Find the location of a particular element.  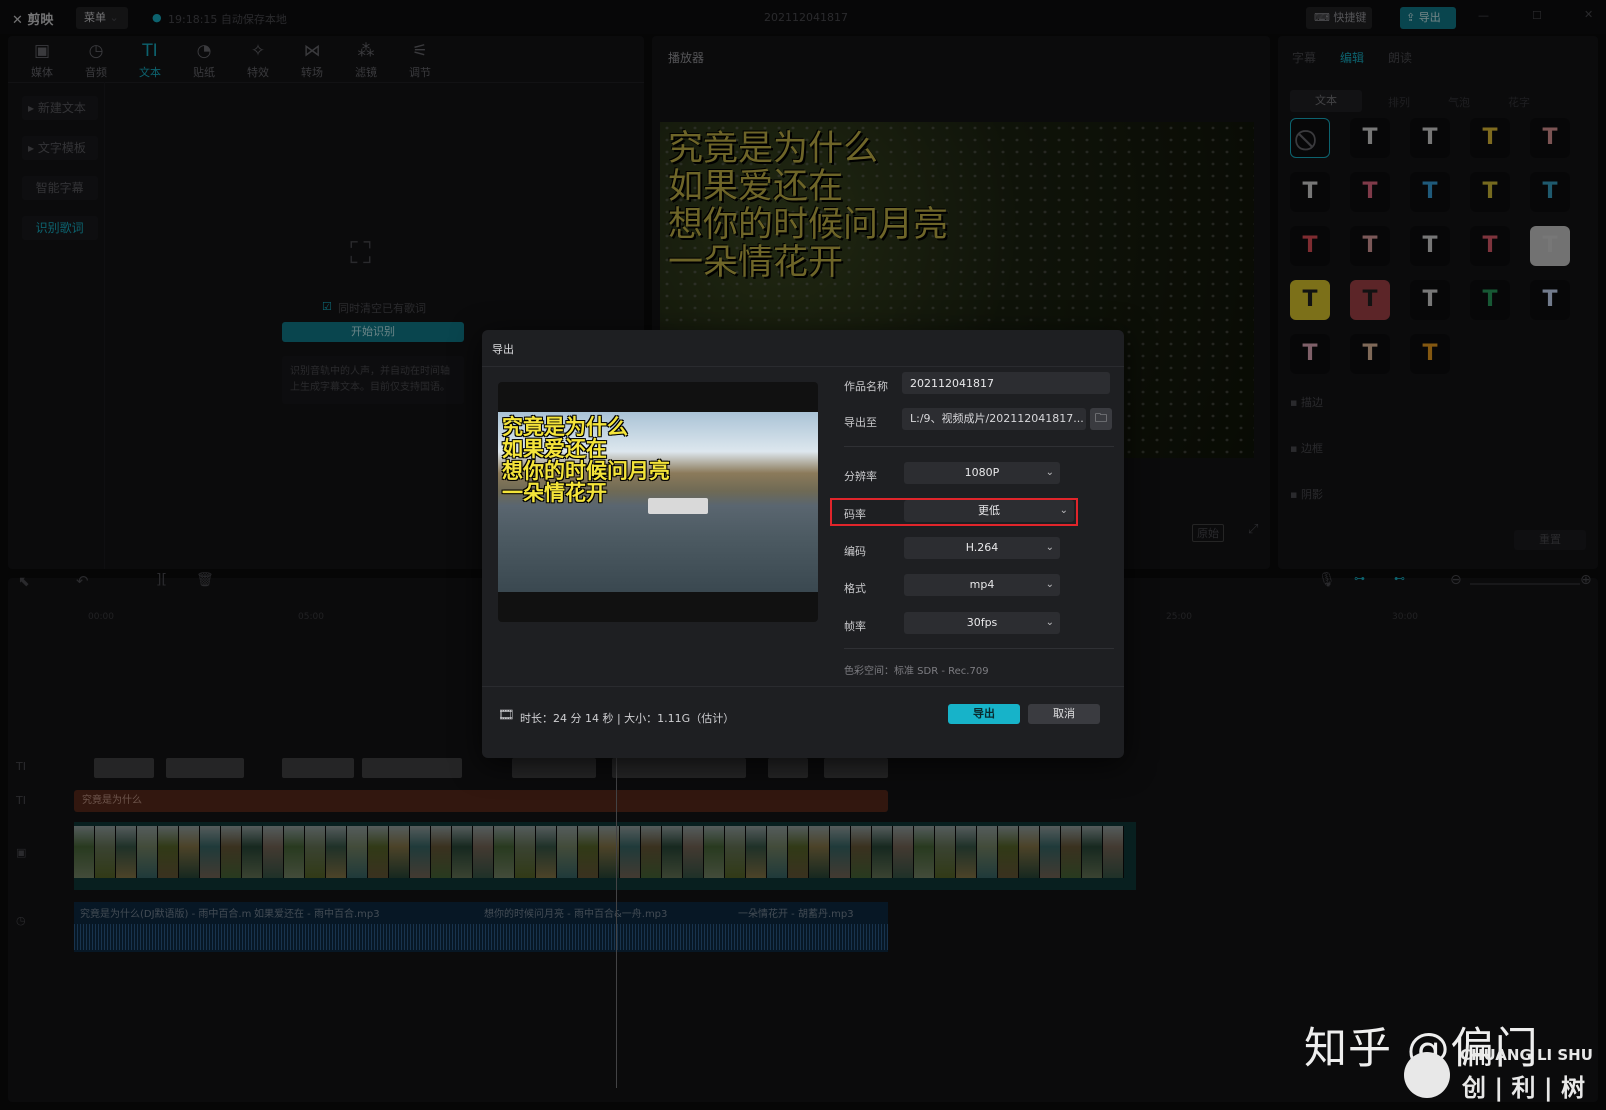

format-label: 格式 is located at coordinates (855, 588).